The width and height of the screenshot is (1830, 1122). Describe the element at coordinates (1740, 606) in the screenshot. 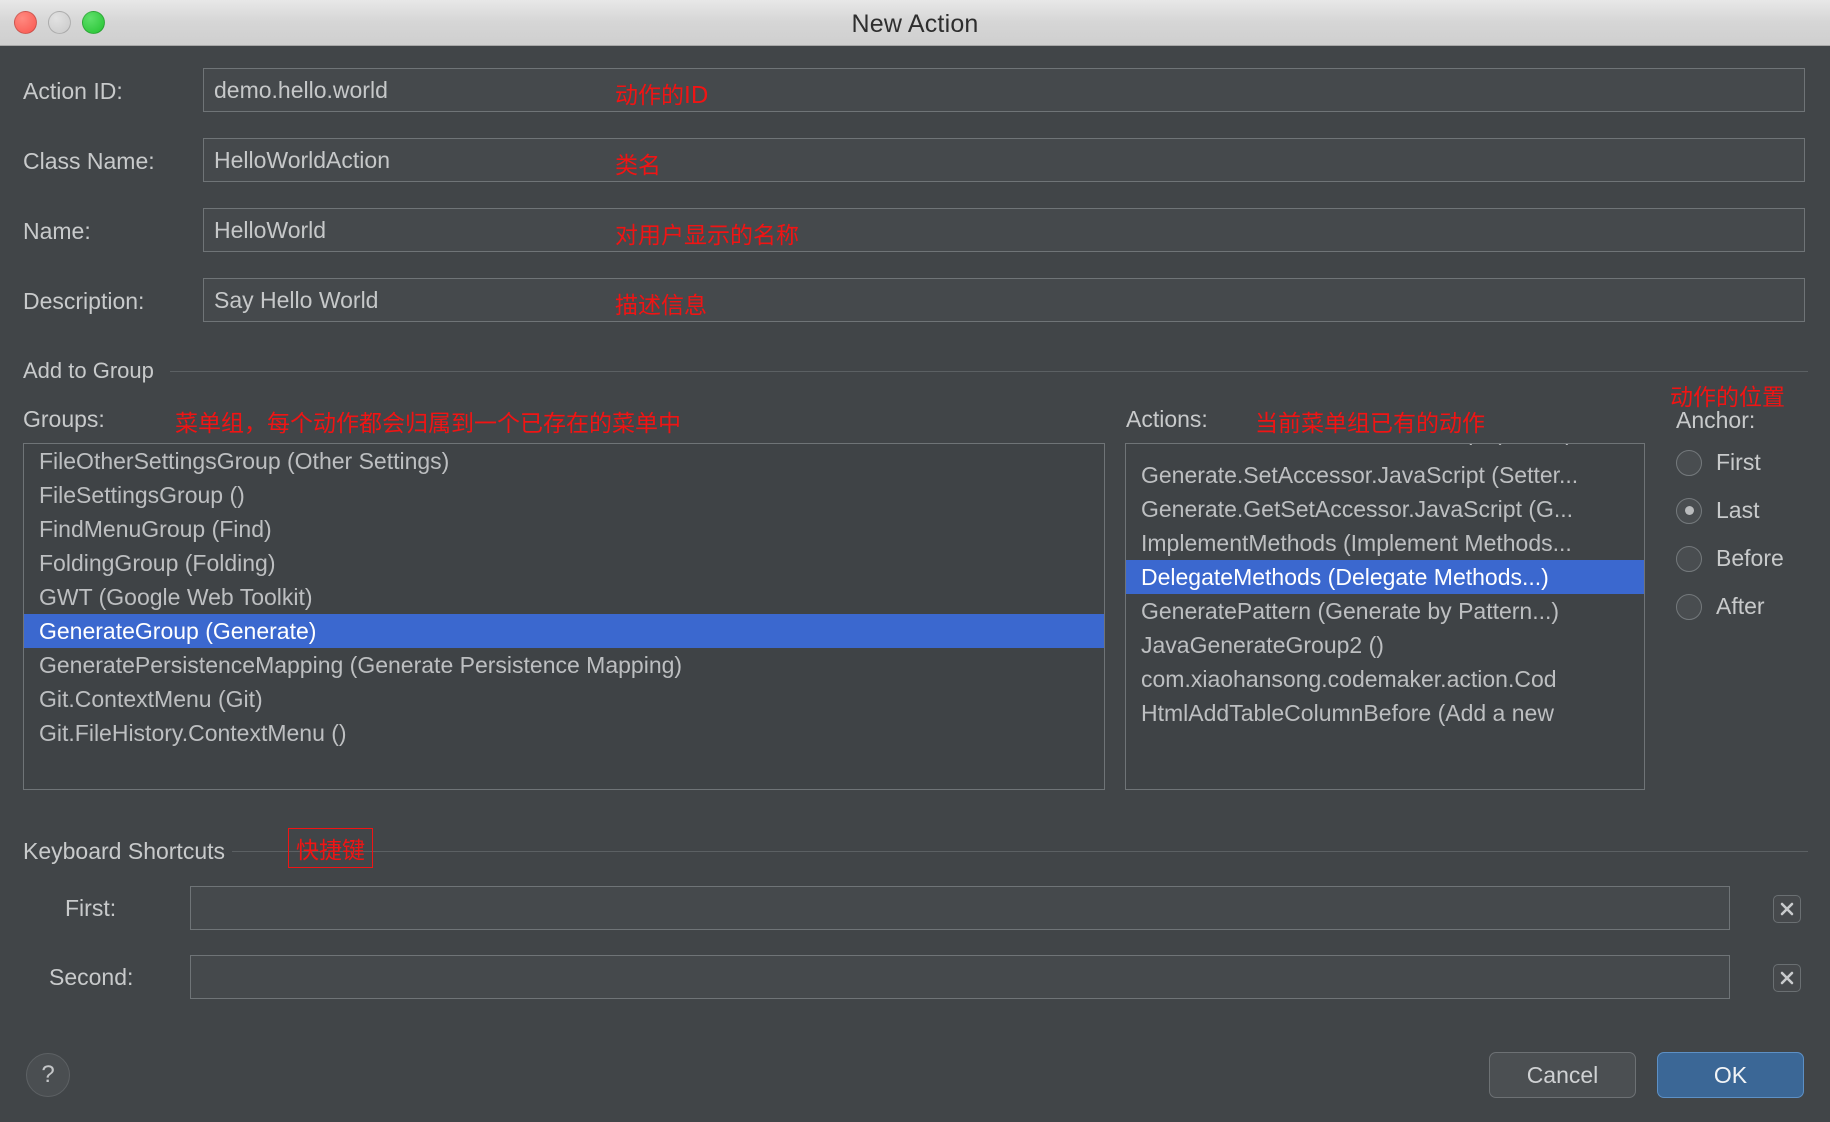

I see `anchor-radio-label: After` at that location.